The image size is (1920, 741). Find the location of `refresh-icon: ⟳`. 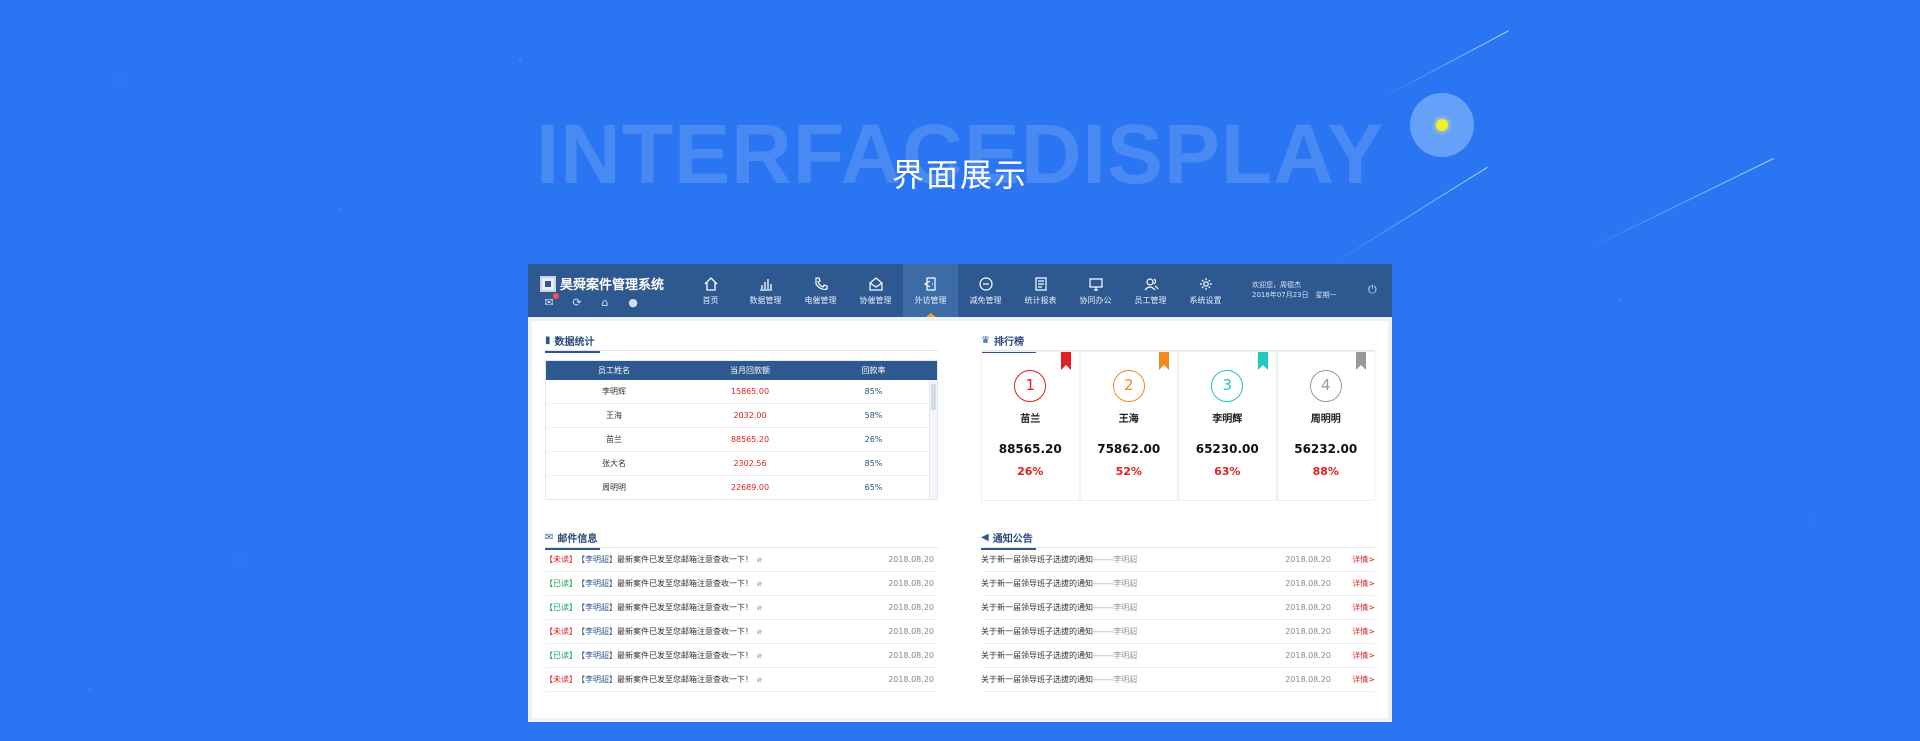

refresh-icon: ⟳ is located at coordinates (577, 303).